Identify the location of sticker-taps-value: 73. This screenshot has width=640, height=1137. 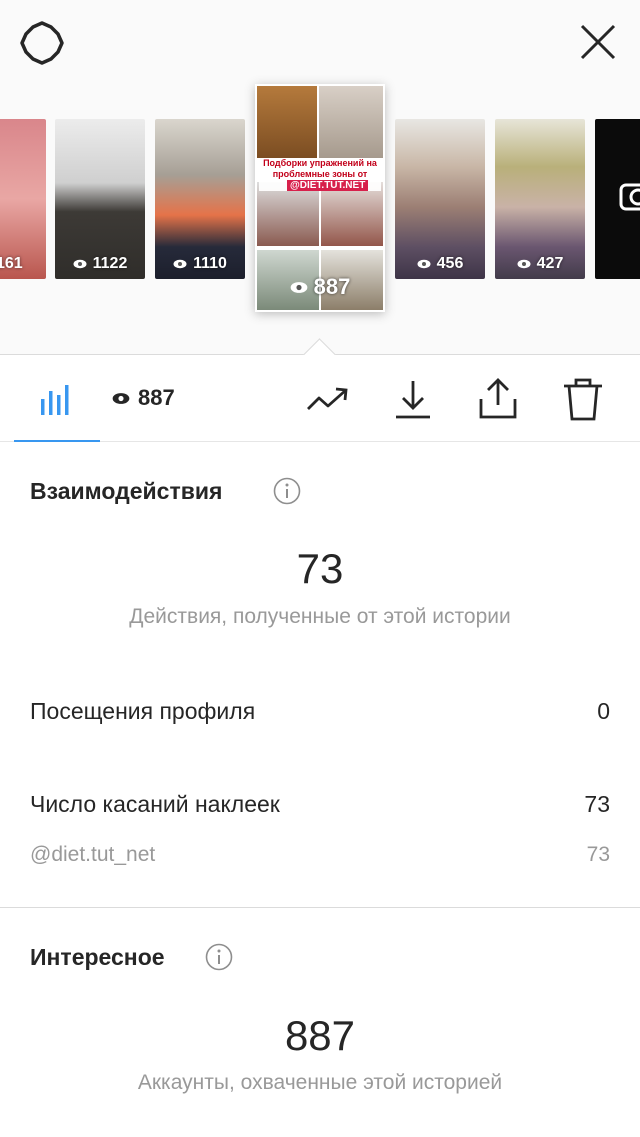
(597, 804).